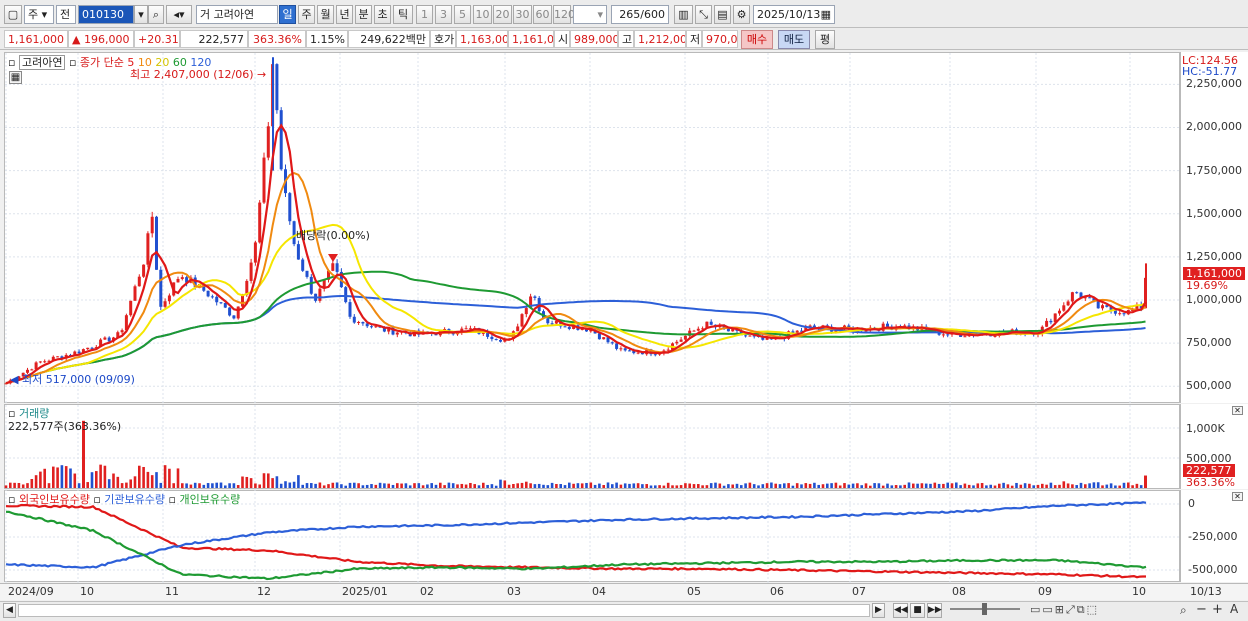  Describe the element at coordinates (514, 591) in the screenshot. I see `x-axis-label: 03` at that location.